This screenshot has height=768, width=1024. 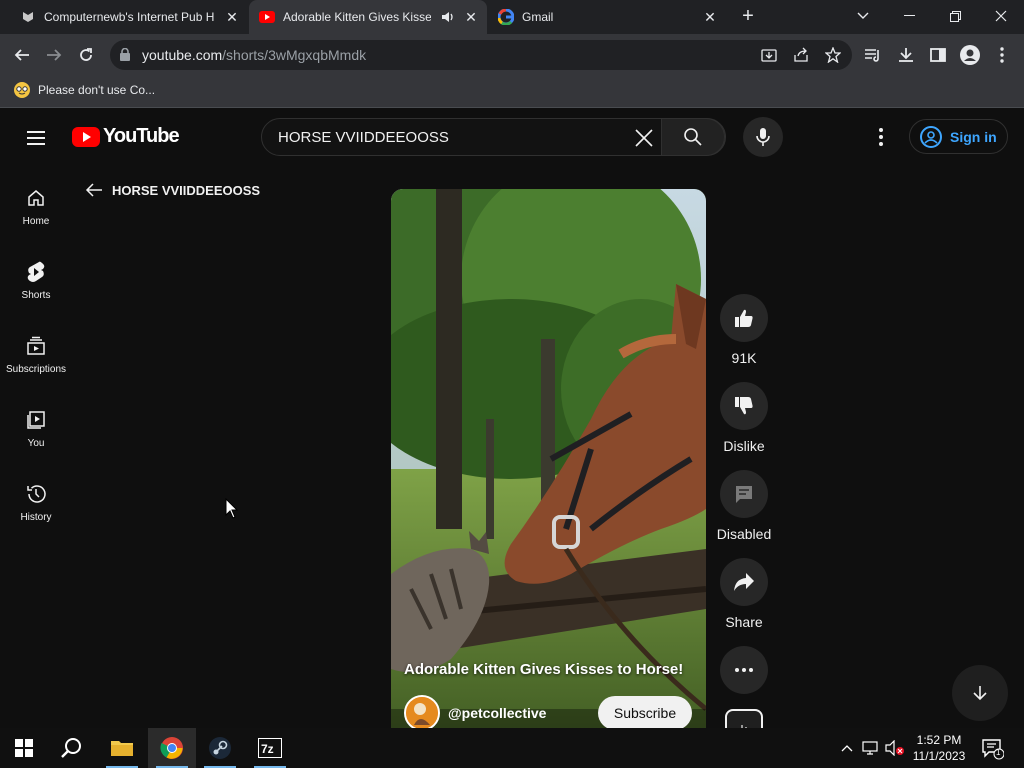 What do you see at coordinates (873, 55) in the screenshot?
I see `media-controls-icon` at bounding box center [873, 55].